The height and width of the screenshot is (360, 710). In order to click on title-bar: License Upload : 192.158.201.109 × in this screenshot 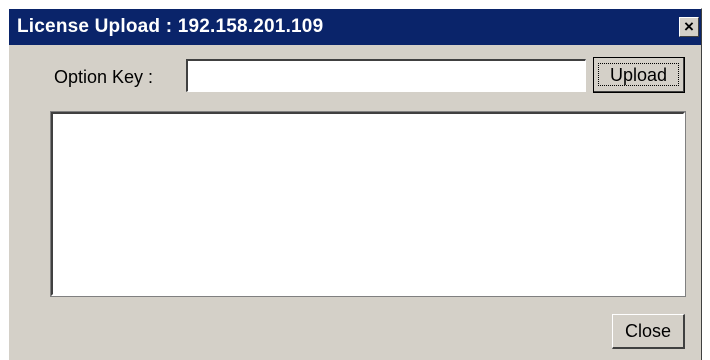, I will do `click(355, 27)`.